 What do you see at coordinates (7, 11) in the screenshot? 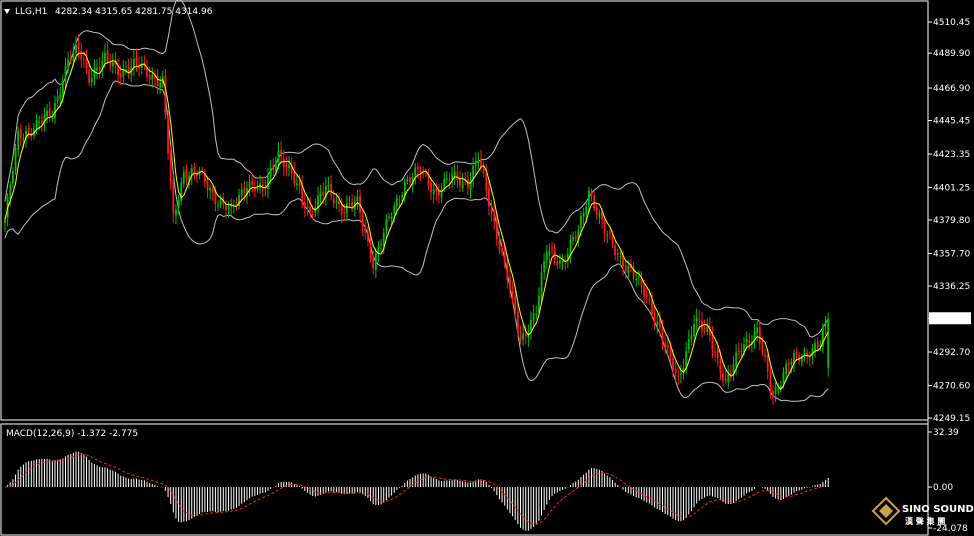
I see `triangle-down-icon` at bounding box center [7, 11].